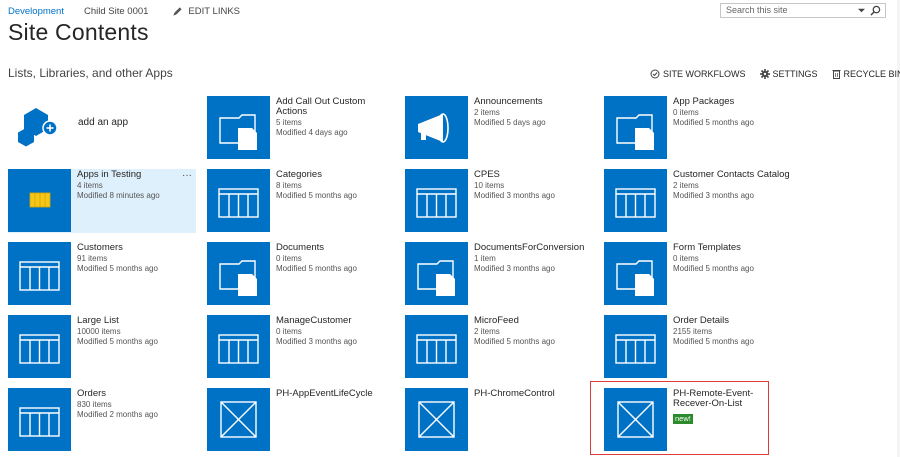  Describe the element at coordinates (732, 102) in the screenshot. I see `tile-name: App Packages` at that location.